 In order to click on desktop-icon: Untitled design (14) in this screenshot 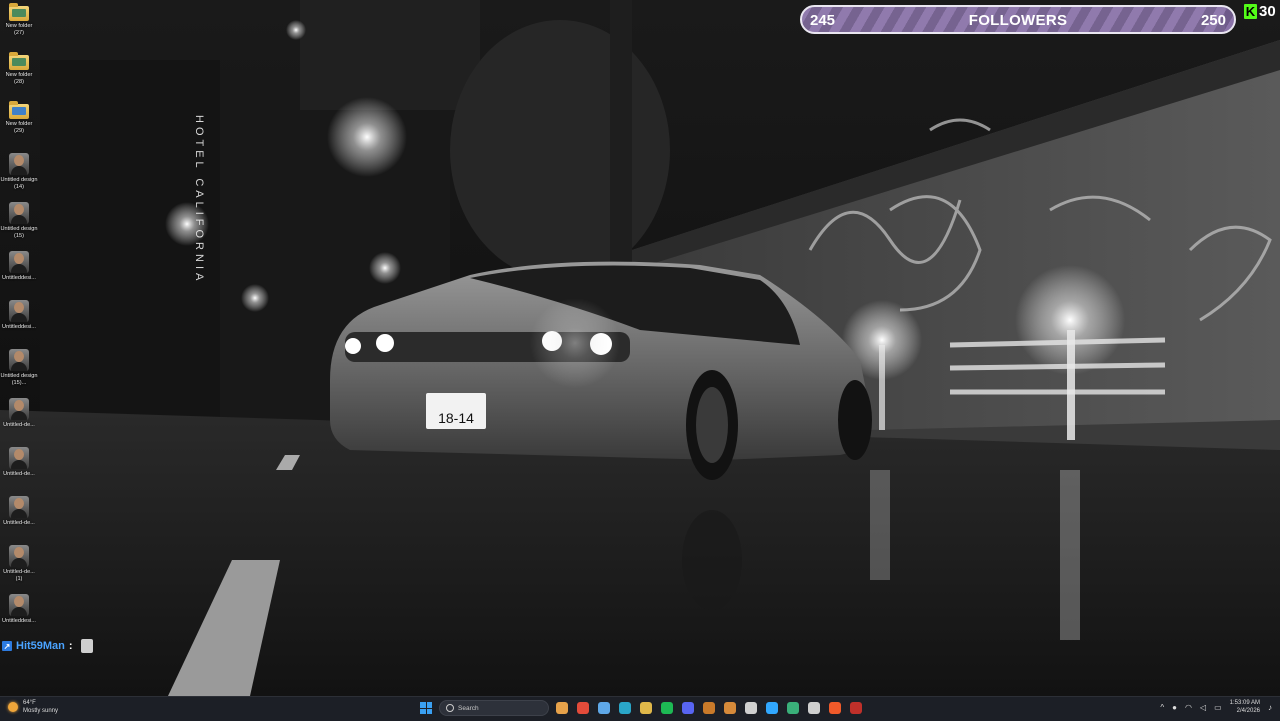, I will do `click(19, 171)`.